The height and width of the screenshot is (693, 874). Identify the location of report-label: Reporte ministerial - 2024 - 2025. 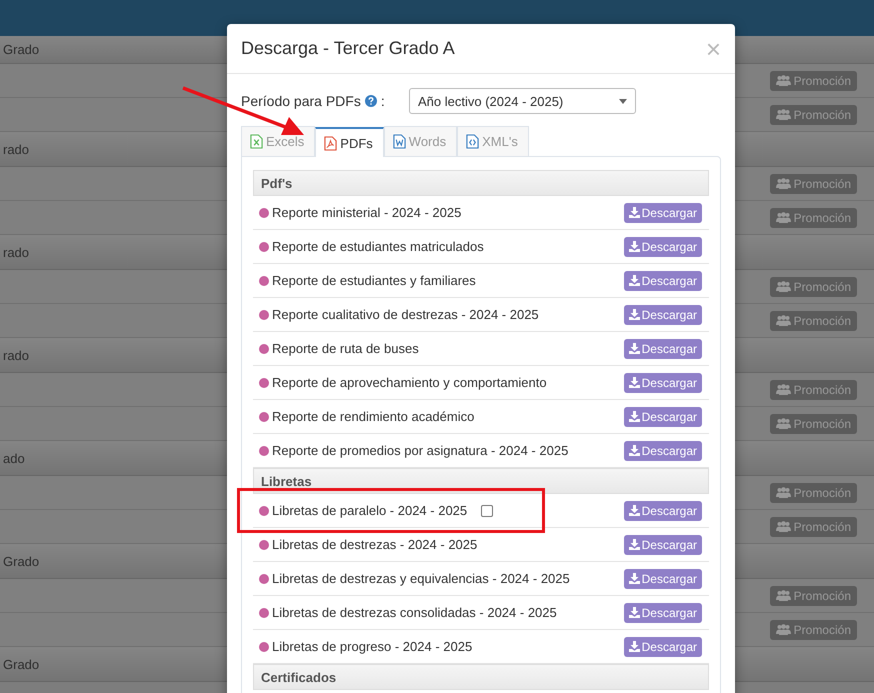
(367, 212).